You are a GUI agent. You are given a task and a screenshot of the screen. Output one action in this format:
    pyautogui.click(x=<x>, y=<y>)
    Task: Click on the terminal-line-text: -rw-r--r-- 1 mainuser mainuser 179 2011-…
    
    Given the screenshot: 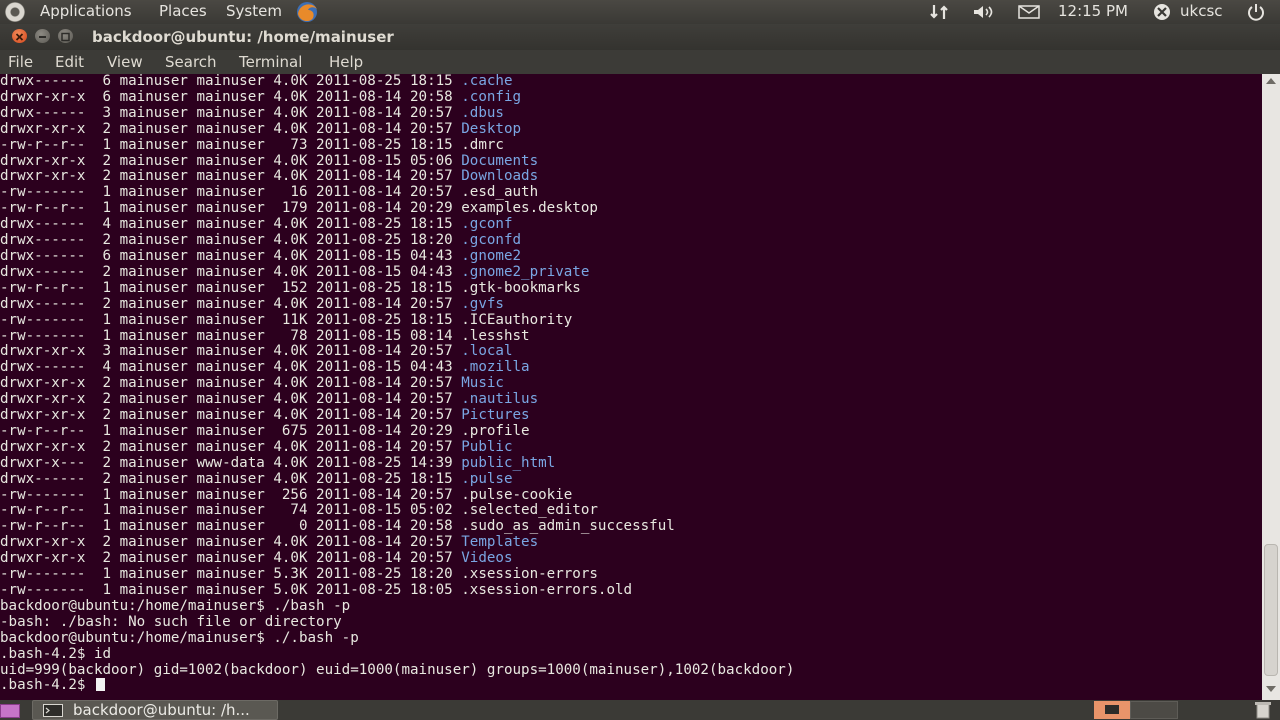 What is the action you would take?
    pyautogui.click(x=231, y=208)
    